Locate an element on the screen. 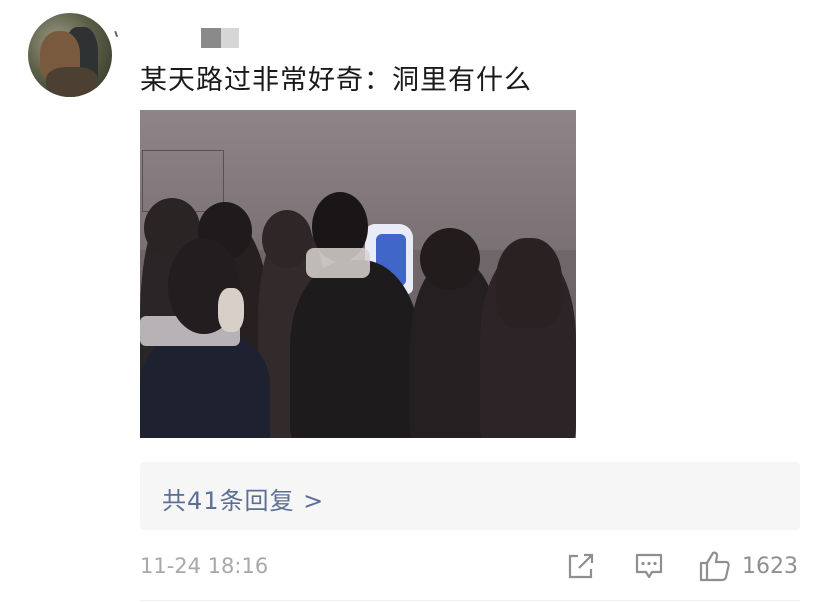  divider is located at coordinates (470, 600).